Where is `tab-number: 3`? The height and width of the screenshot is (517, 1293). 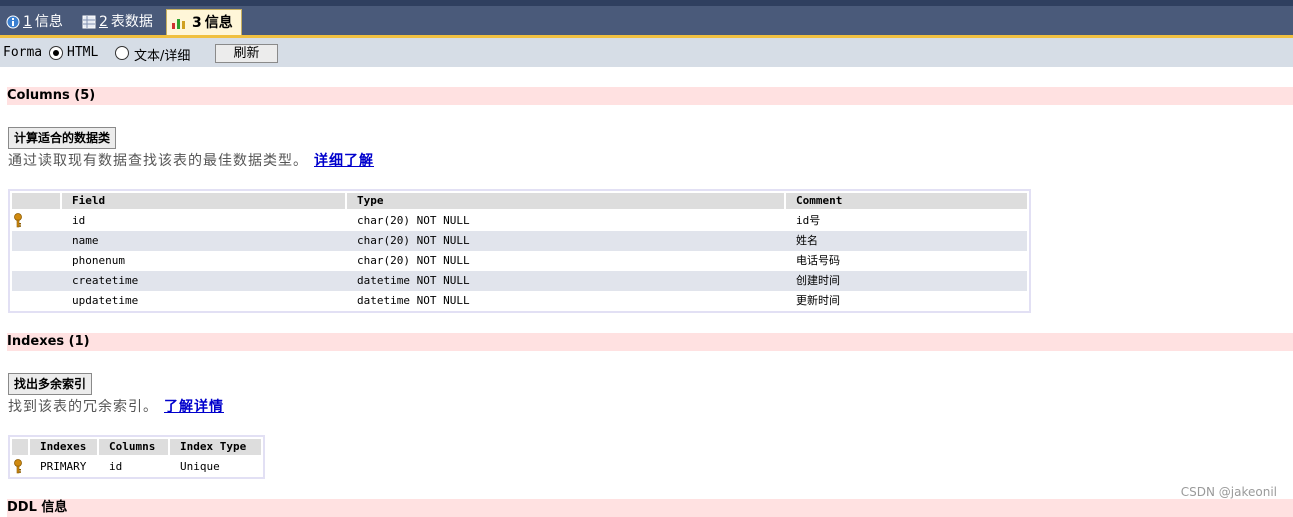
tab-number: 3 is located at coordinates (197, 23).